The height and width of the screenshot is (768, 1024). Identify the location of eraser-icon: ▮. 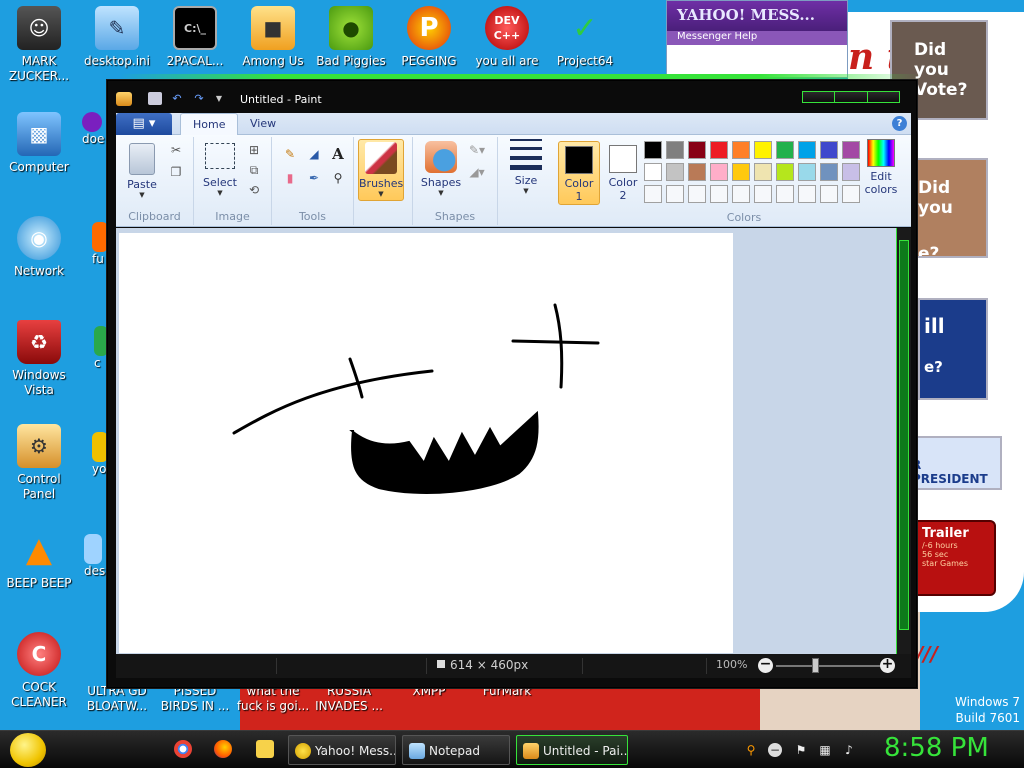
(290, 178).